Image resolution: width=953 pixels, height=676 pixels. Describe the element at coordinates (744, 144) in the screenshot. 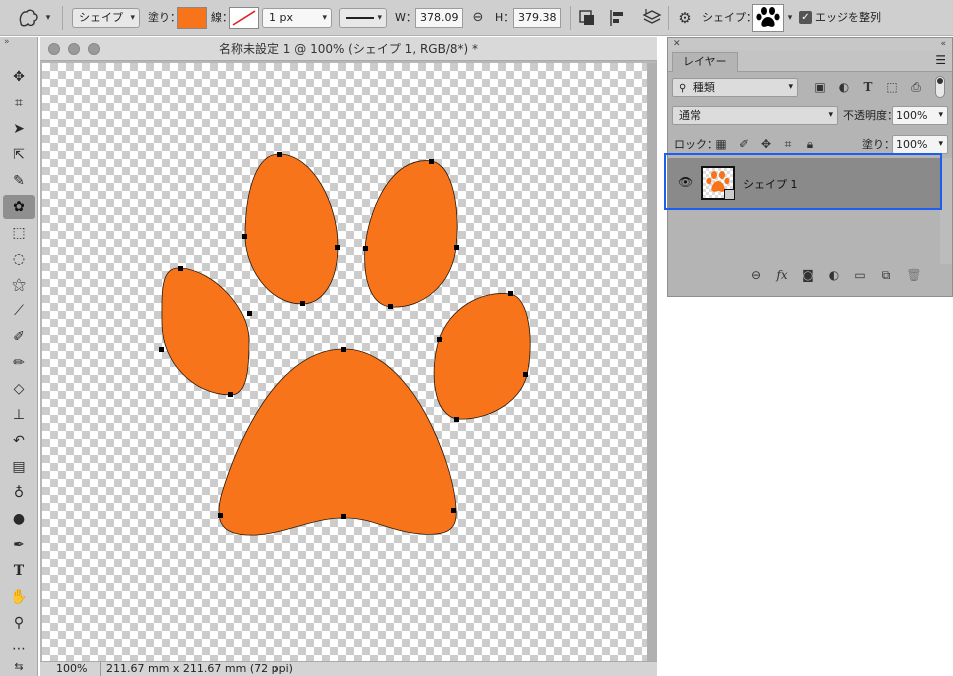

I see `lock-image-pixels-icon: ✐` at that location.